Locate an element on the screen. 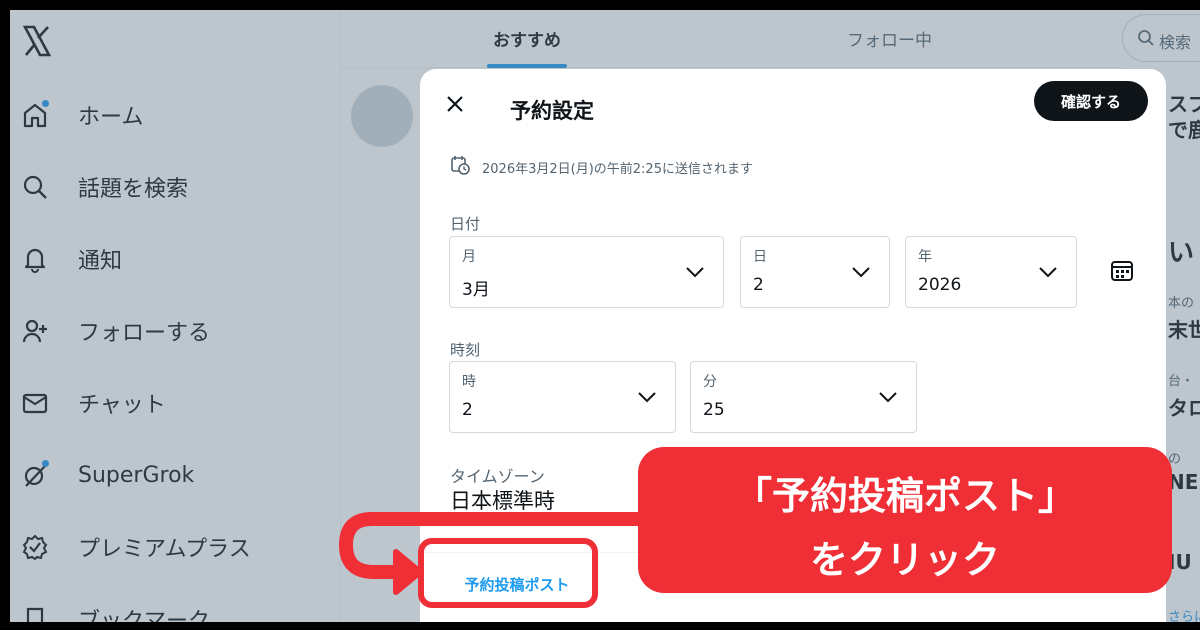  calendar-clock-icon is located at coordinates (460, 167).